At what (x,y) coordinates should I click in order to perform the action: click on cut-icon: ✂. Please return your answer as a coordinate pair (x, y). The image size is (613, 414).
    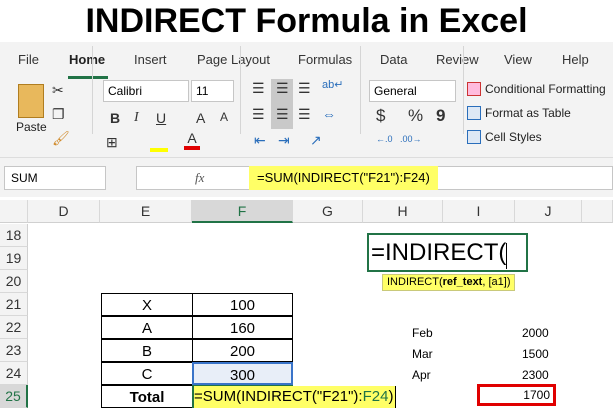
    Looking at the image, I should click on (58, 90).